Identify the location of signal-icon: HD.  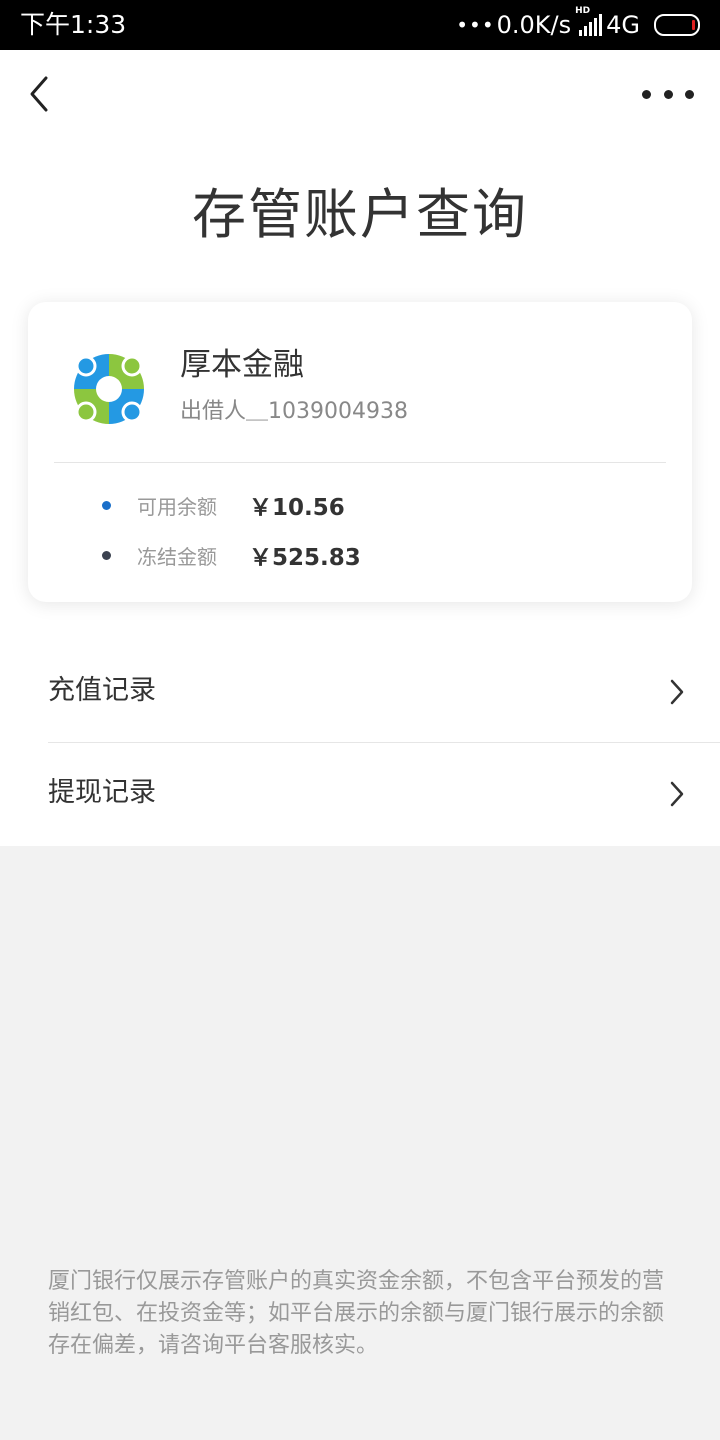
(589, 21).